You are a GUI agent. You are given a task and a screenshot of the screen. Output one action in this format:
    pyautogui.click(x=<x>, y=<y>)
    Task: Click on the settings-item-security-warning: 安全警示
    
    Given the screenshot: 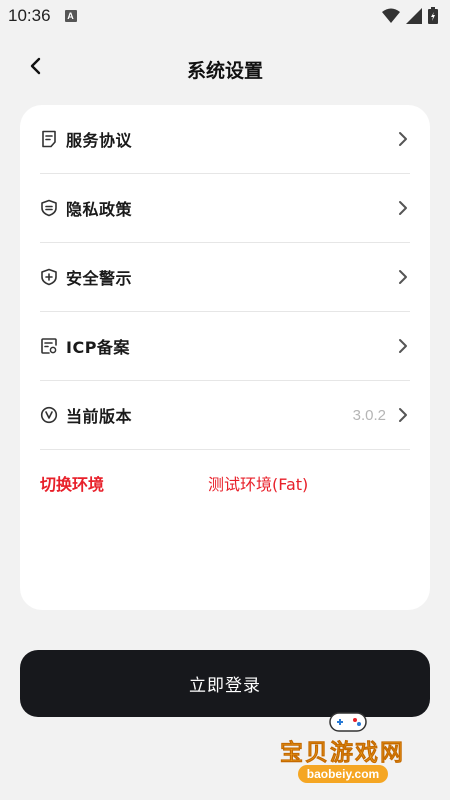 What is the action you would take?
    pyautogui.click(x=225, y=277)
    